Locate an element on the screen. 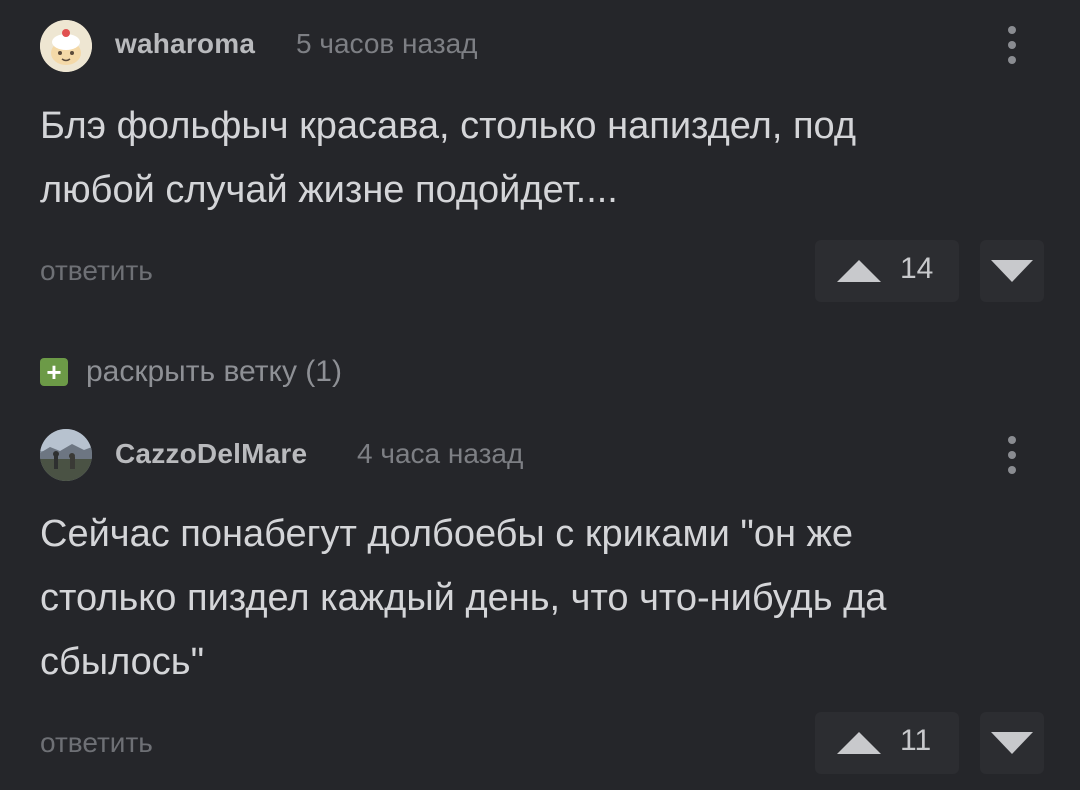  landscape-photo-avatar-icon is located at coordinates (66, 455).